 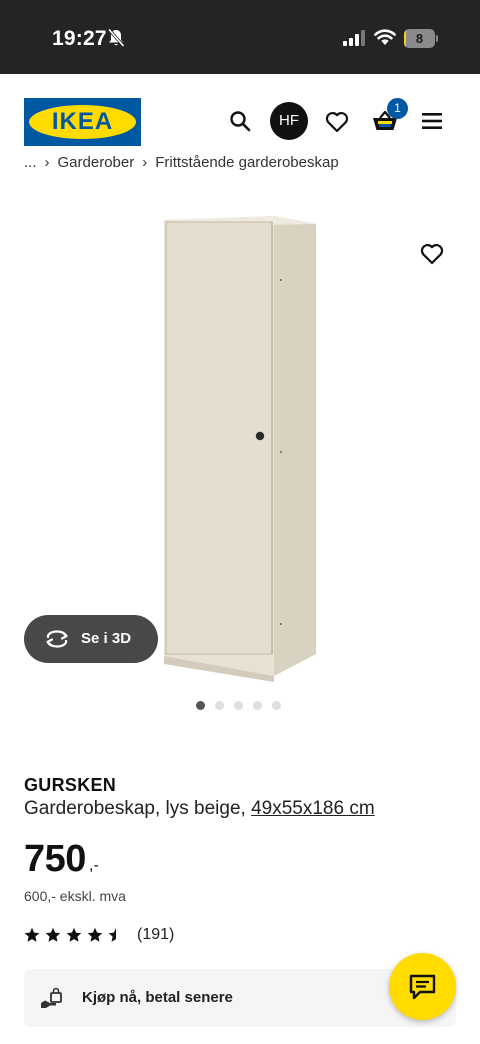 I want to click on battery-level: 8, so click(x=419, y=38).